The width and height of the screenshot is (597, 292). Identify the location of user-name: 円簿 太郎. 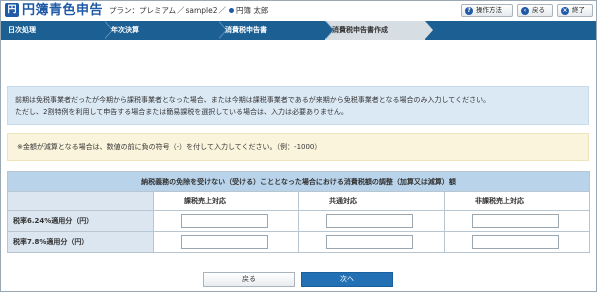
(252, 10).